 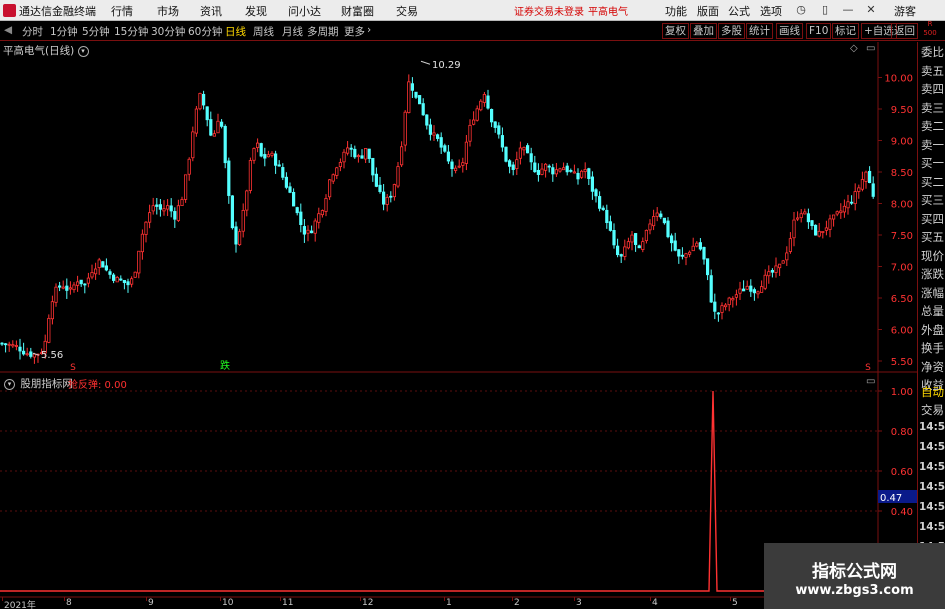 I want to click on main-pane-title: 平高电气(日线) ▾, so click(x=47, y=50).